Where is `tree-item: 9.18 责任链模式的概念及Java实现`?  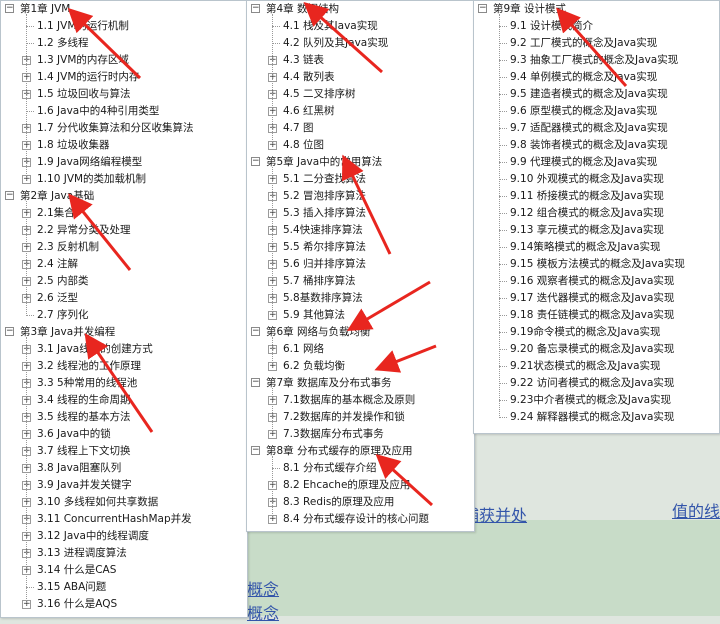
tree-item: 9.18 责任链模式的概念及Java实现 is located at coordinates (596, 315).